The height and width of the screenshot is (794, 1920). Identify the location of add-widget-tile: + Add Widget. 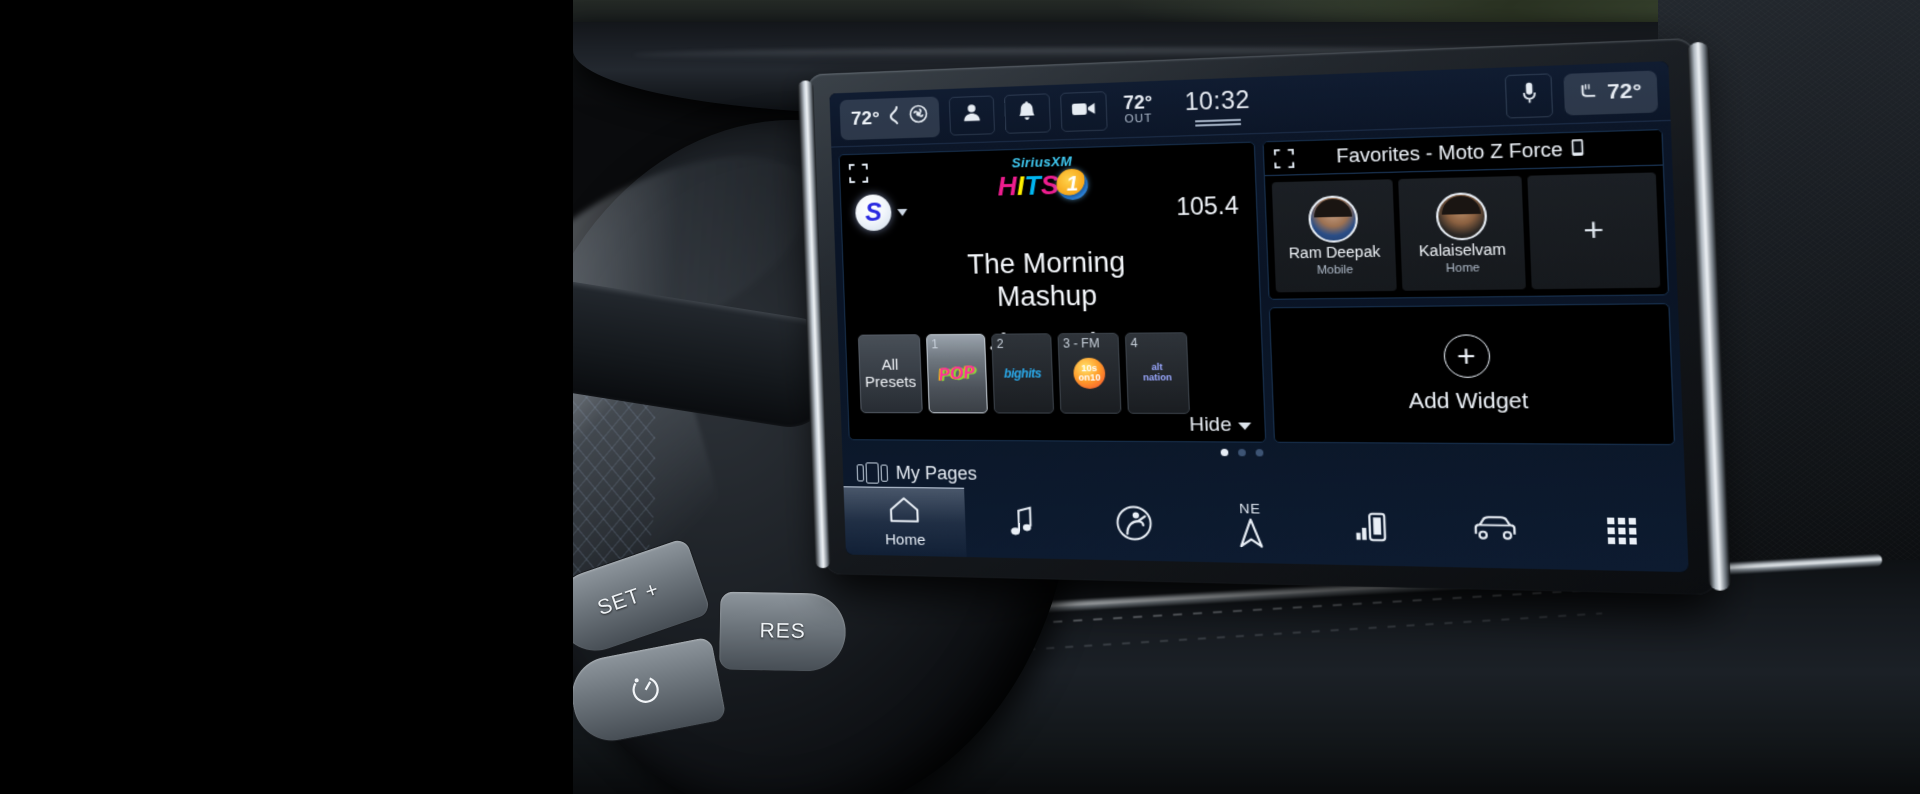
(1472, 374).